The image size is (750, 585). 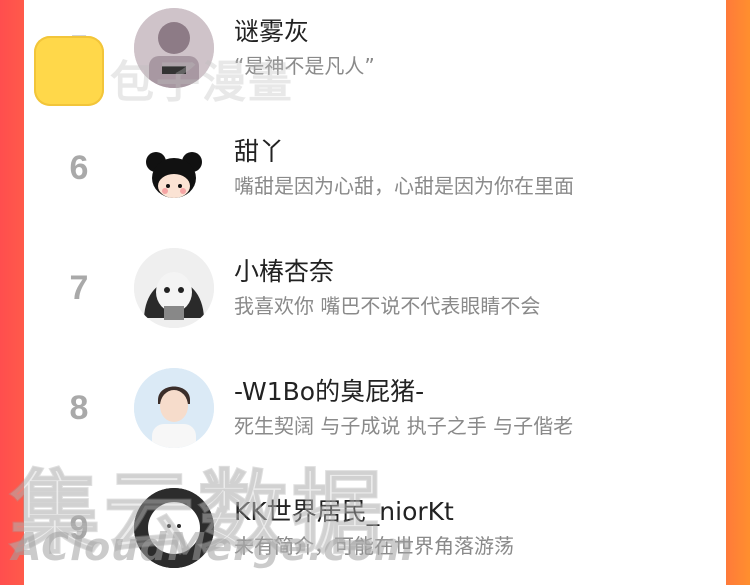 I want to click on user-name: -W1Bo的臭屁猪-, so click(x=329, y=390).